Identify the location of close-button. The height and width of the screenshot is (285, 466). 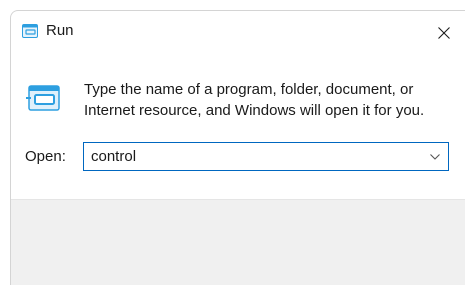
(444, 33).